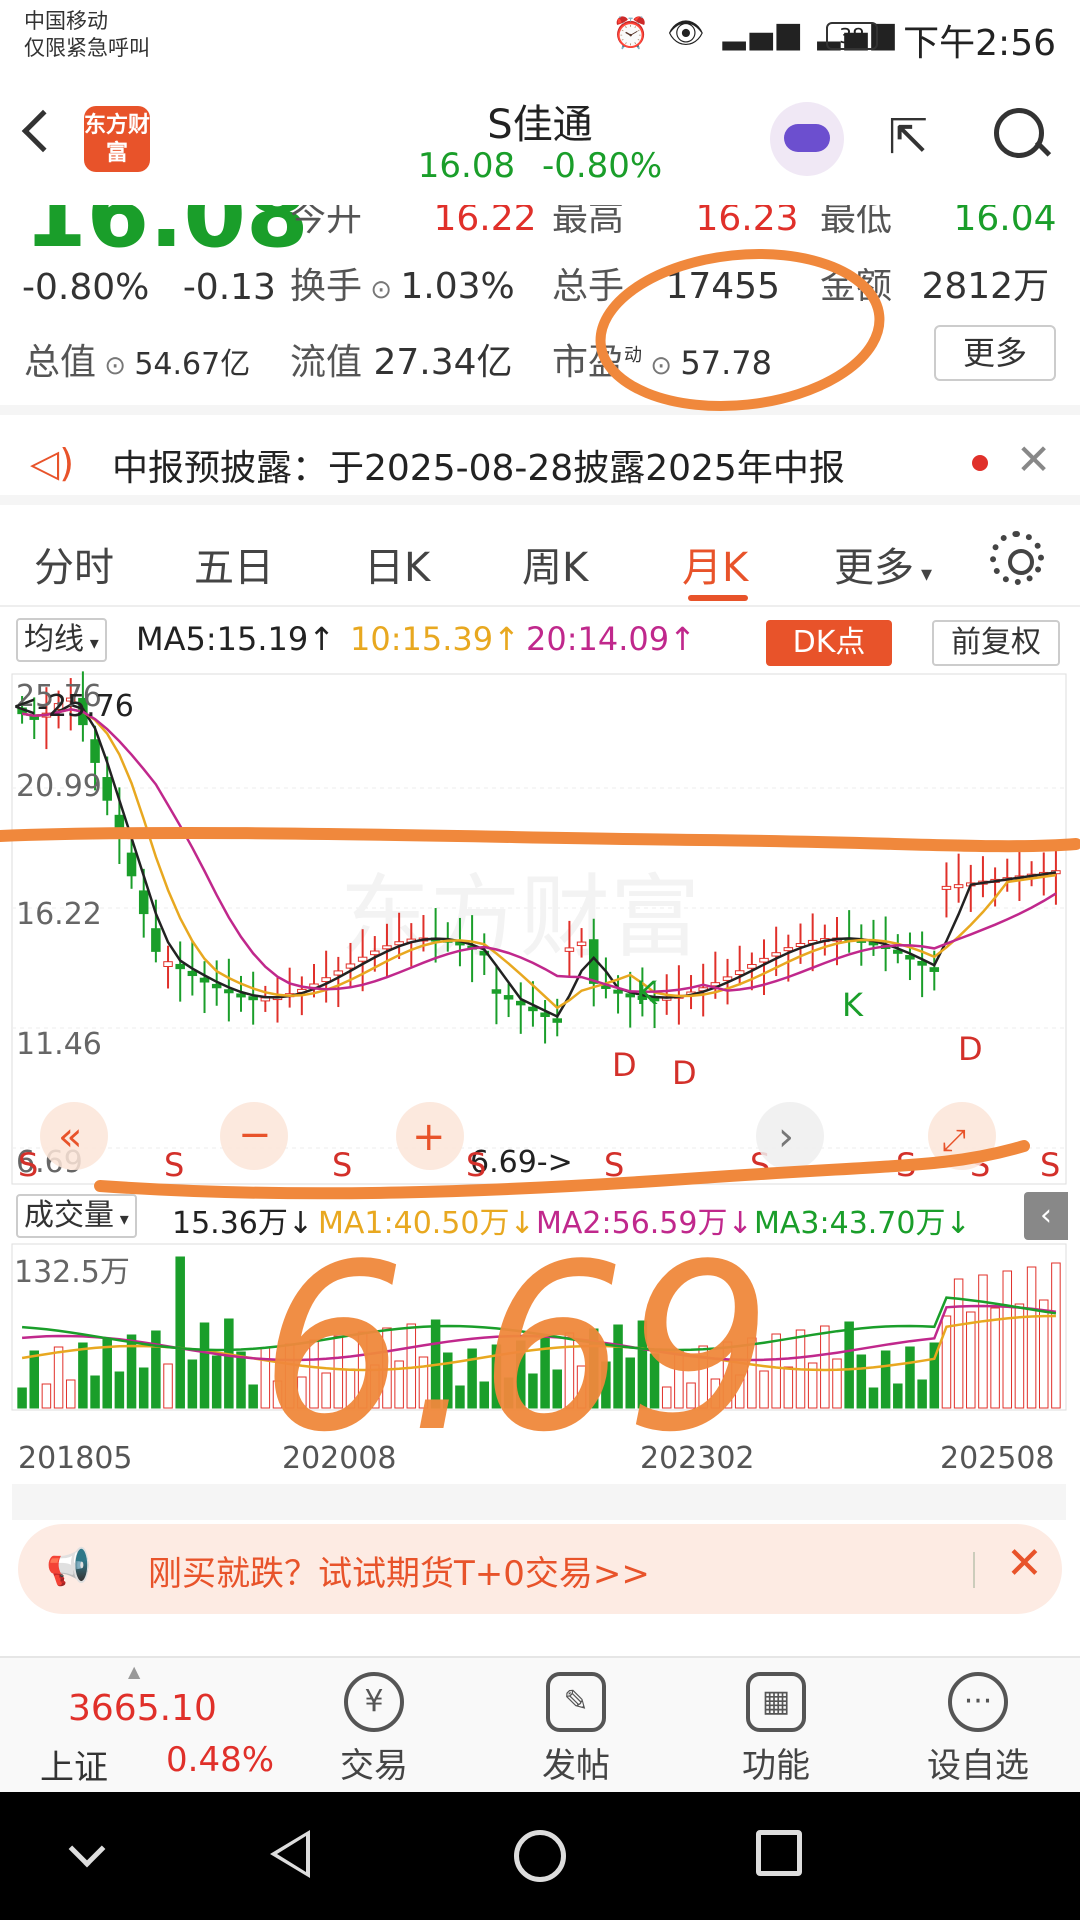 Image resolution: width=1080 pixels, height=1920 pixels. Describe the element at coordinates (243, 1223) in the screenshot. I see `volume-value: 15.36万↓` at that location.